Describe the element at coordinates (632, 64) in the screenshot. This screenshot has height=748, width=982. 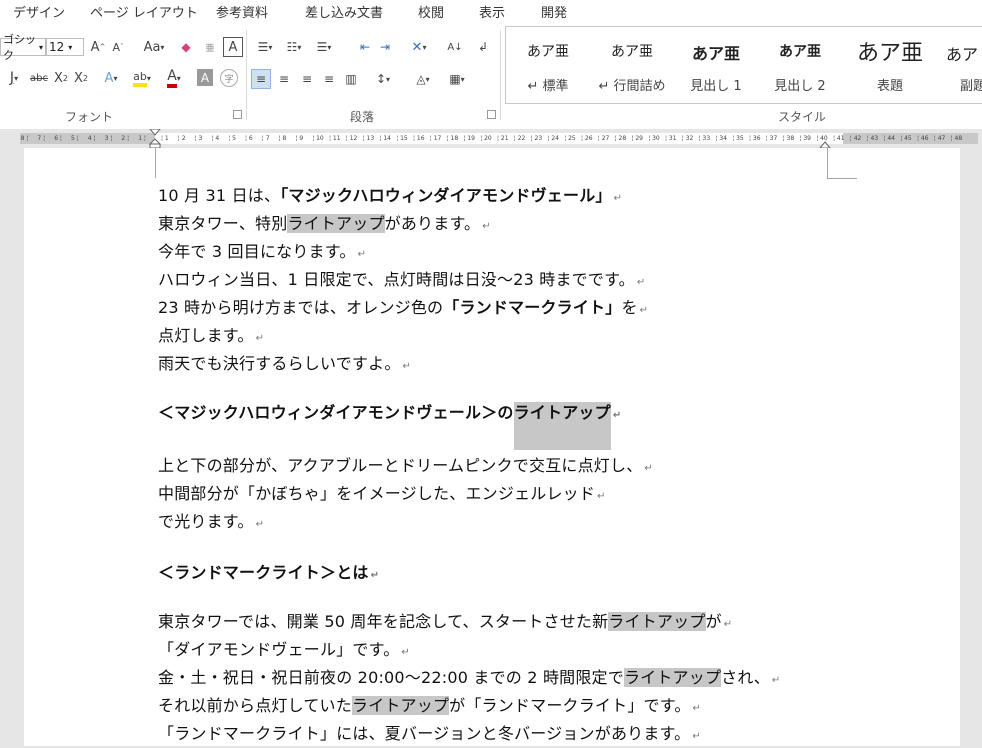
I see `style-no-spacing: あア亜 ↵ 行間詰め` at that location.